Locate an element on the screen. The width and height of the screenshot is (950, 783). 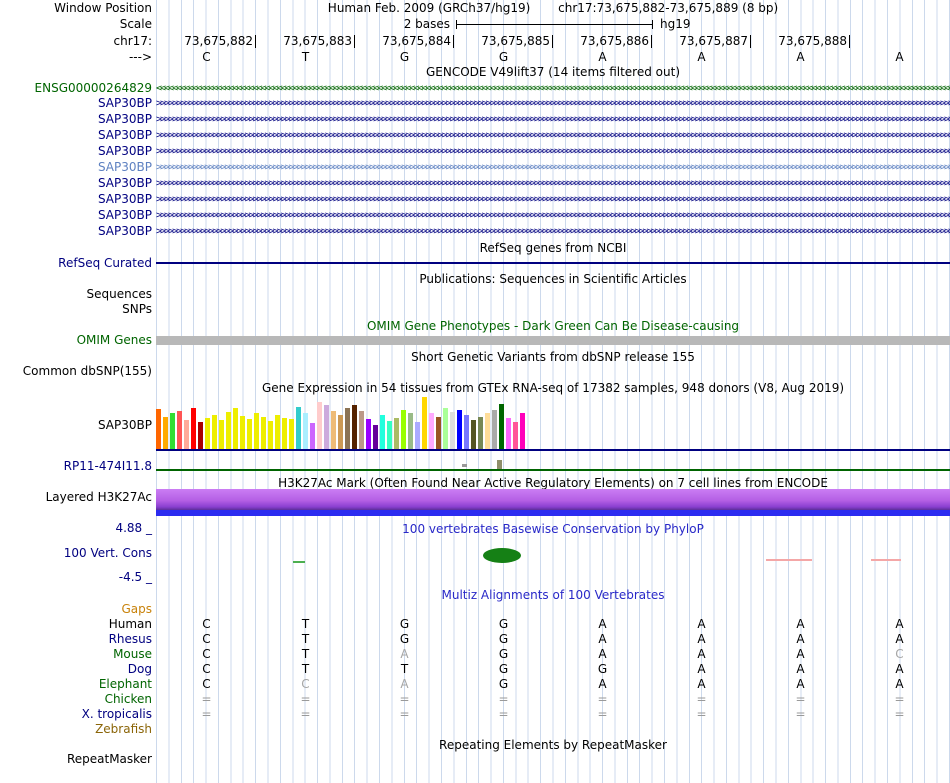
alignment-base: A is located at coordinates (701, 639).